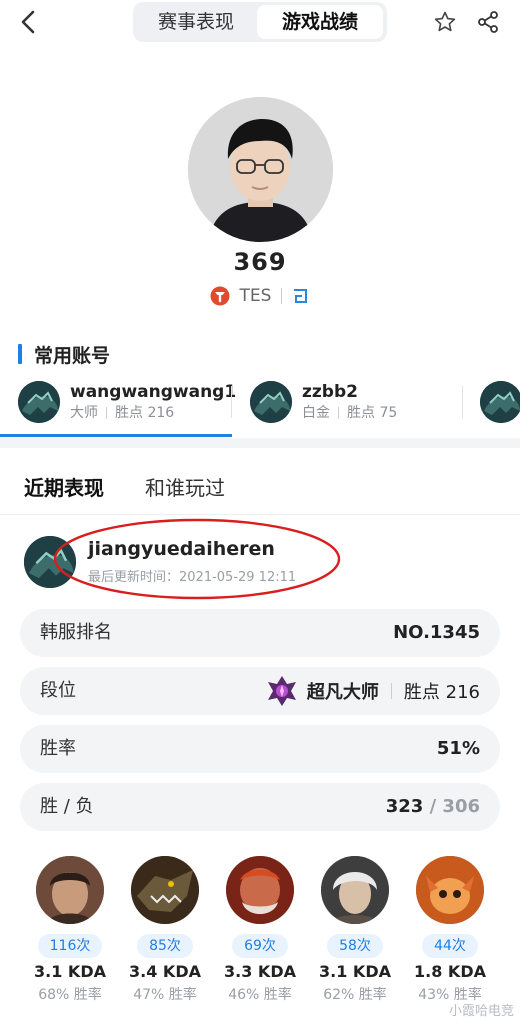 The image size is (520, 1025). Describe the element at coordinates (70, 946) in the screenshot. I see `champion-games-badge: 116次` at that location.